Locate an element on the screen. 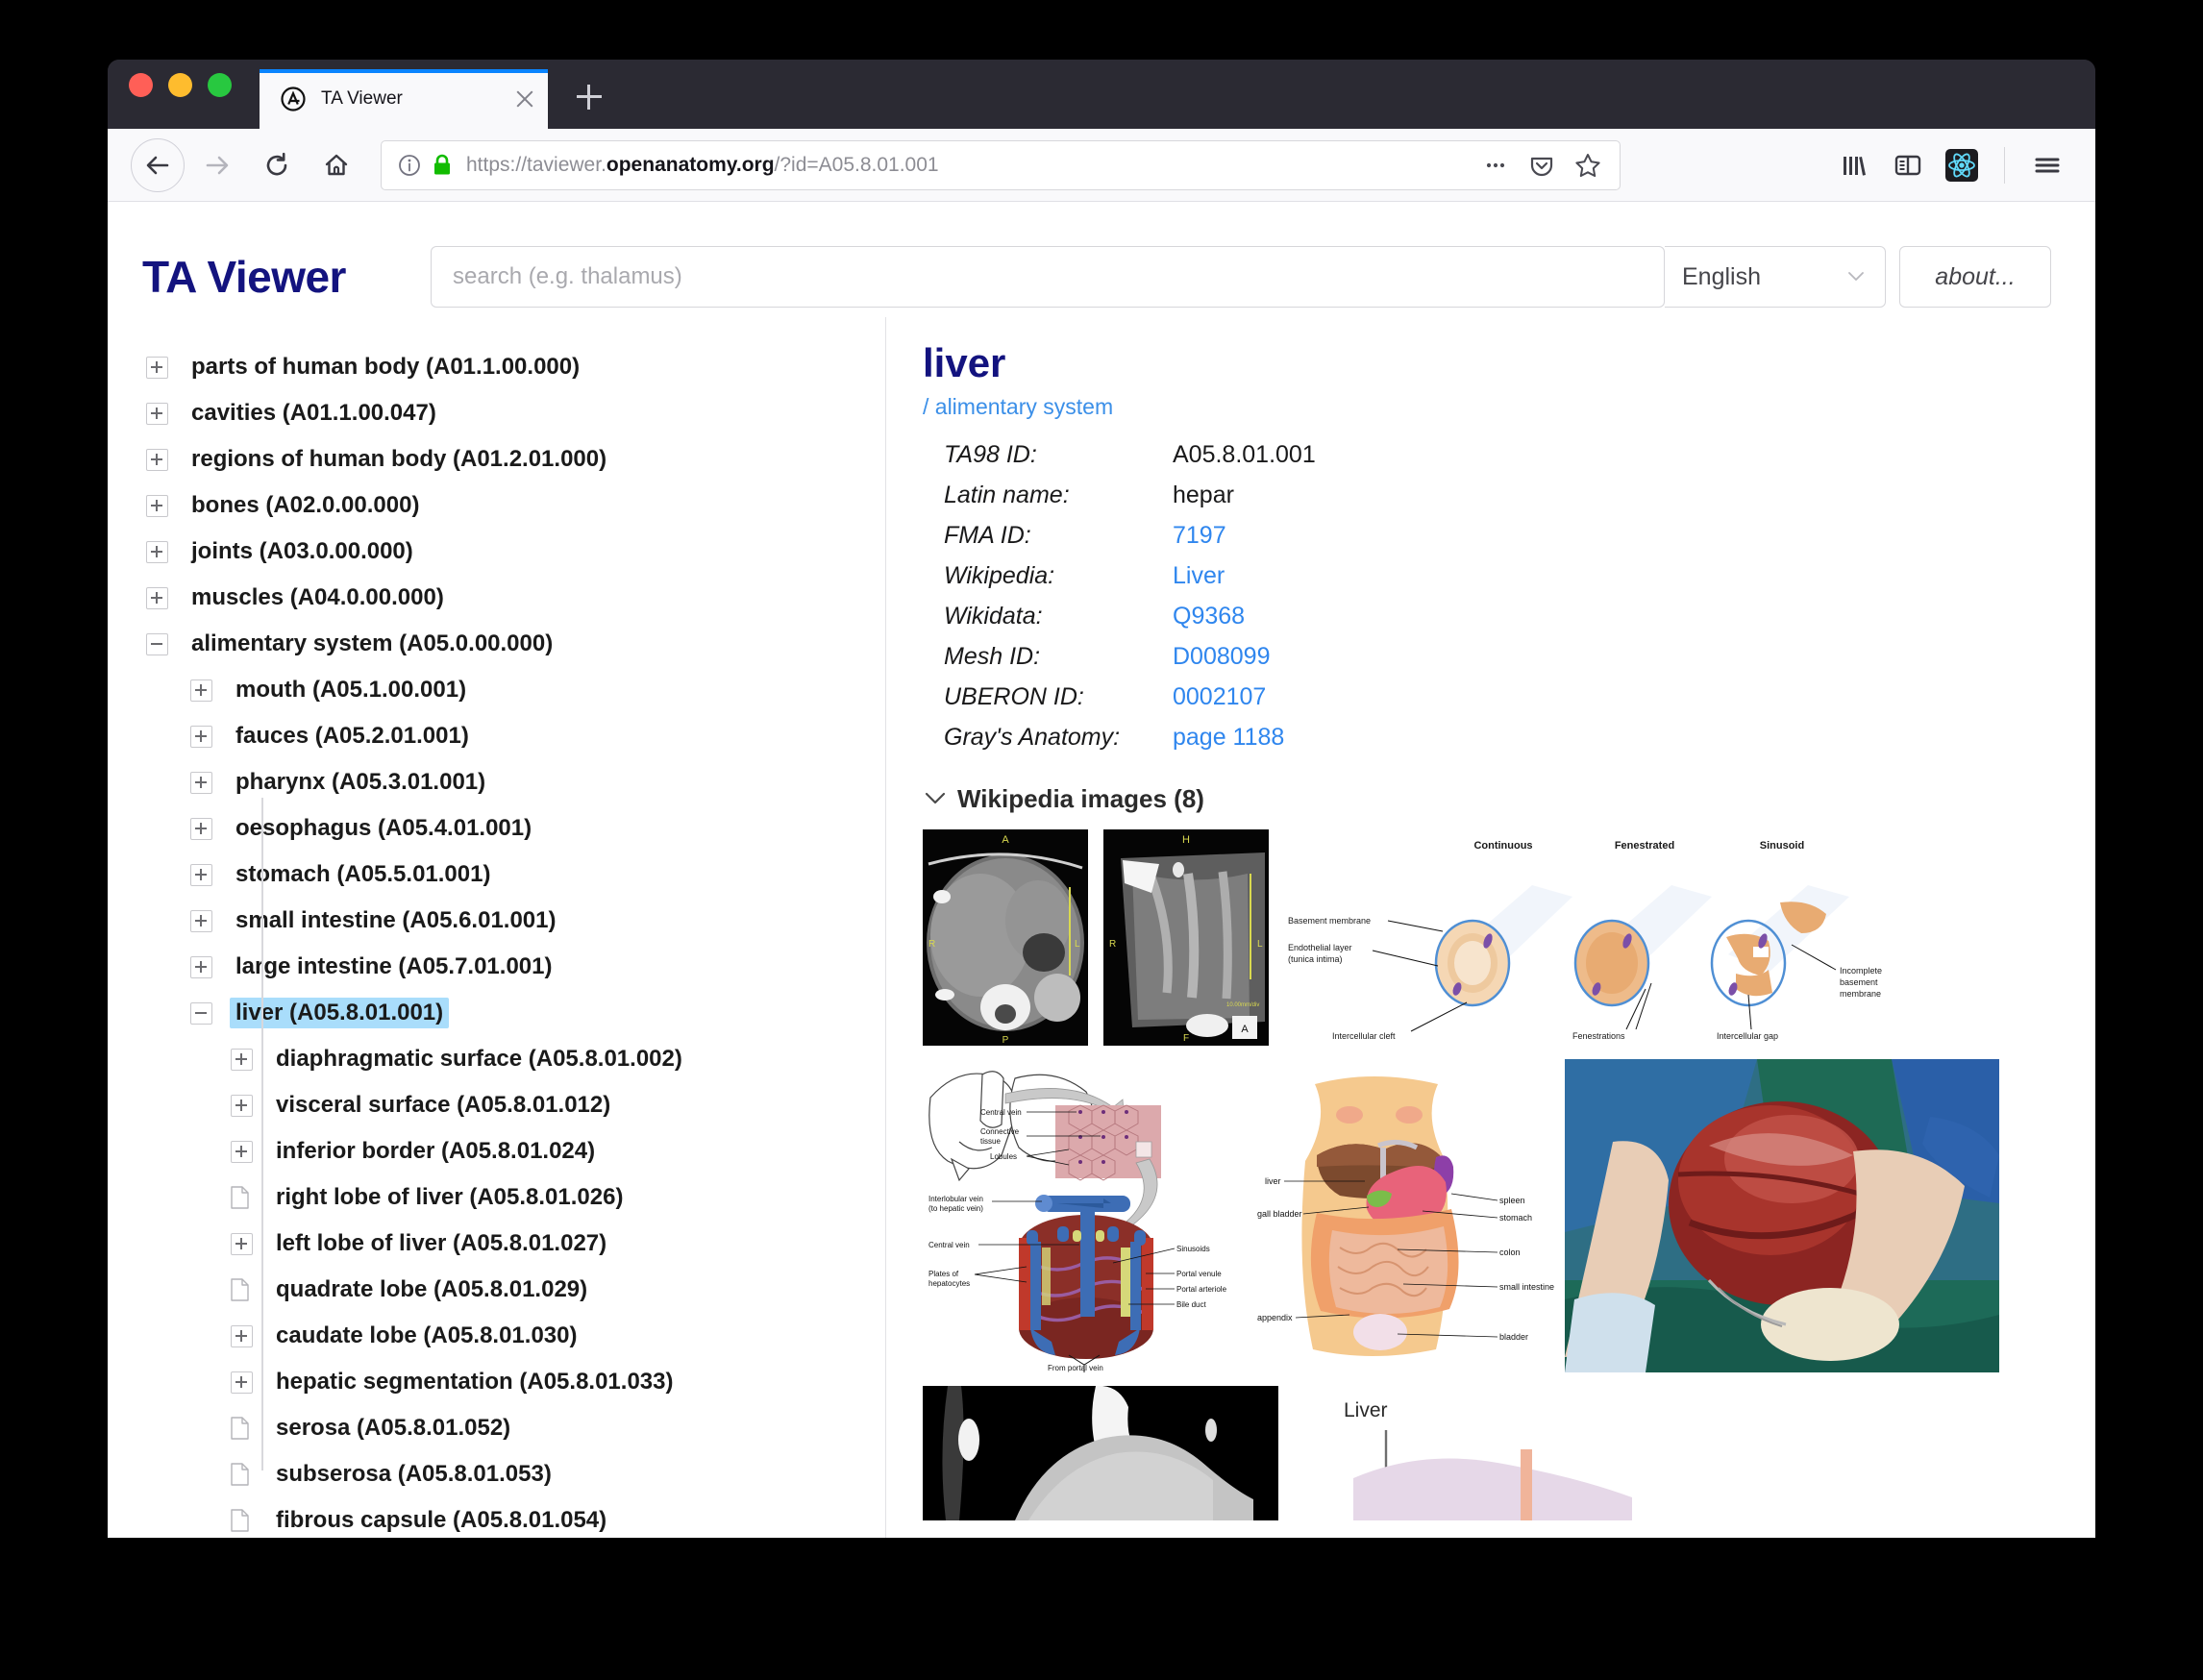 The width and height of the screenshot is (2203, 1680). info-icon is located at coordinates (410, 165).